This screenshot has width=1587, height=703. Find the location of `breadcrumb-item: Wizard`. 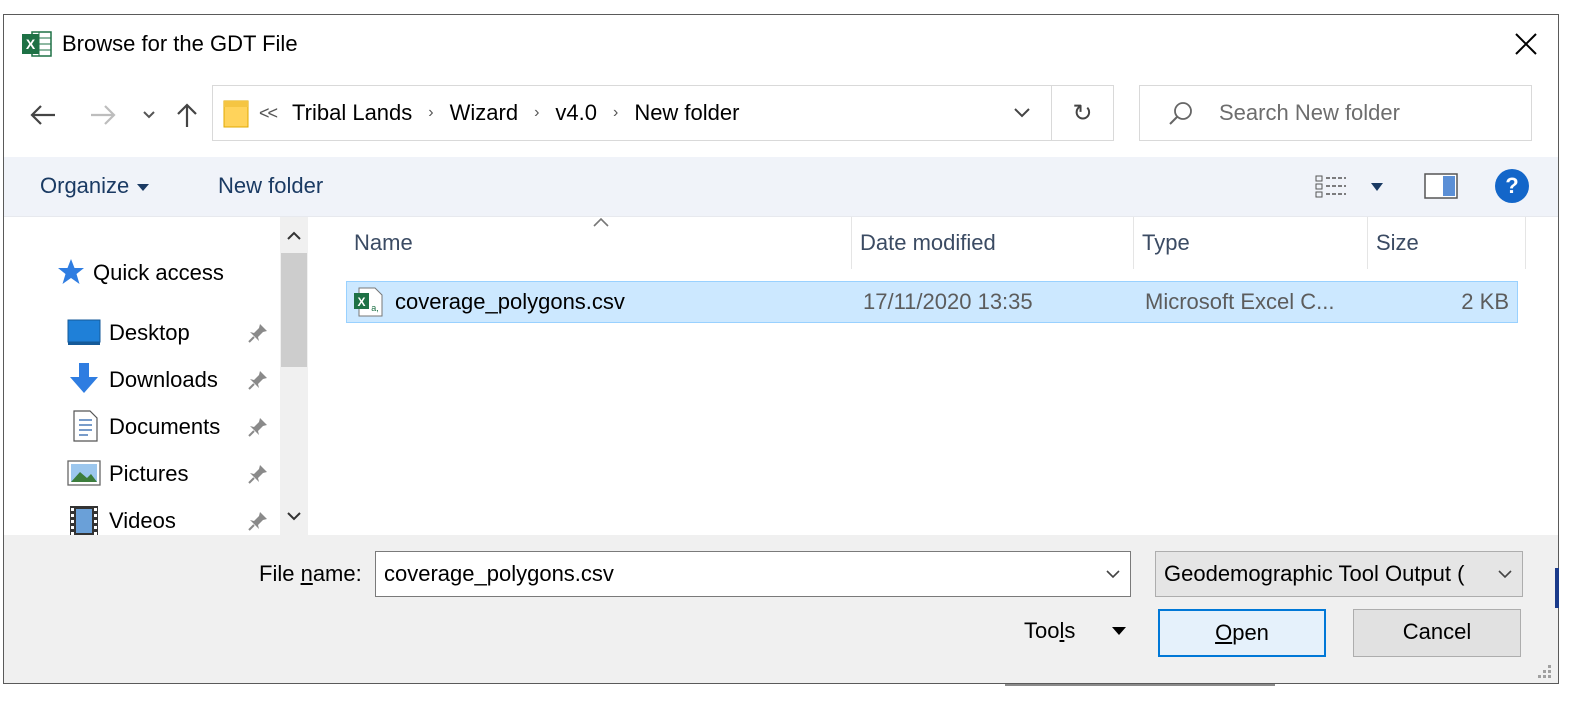

breadcrumb-item: Wizard is located at coordinates (484, 113).